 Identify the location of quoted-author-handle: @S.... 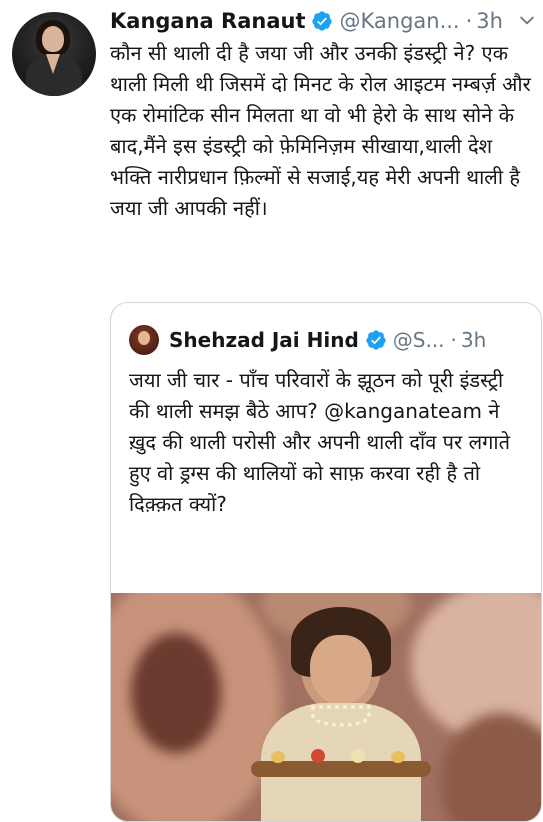
(418, 340).